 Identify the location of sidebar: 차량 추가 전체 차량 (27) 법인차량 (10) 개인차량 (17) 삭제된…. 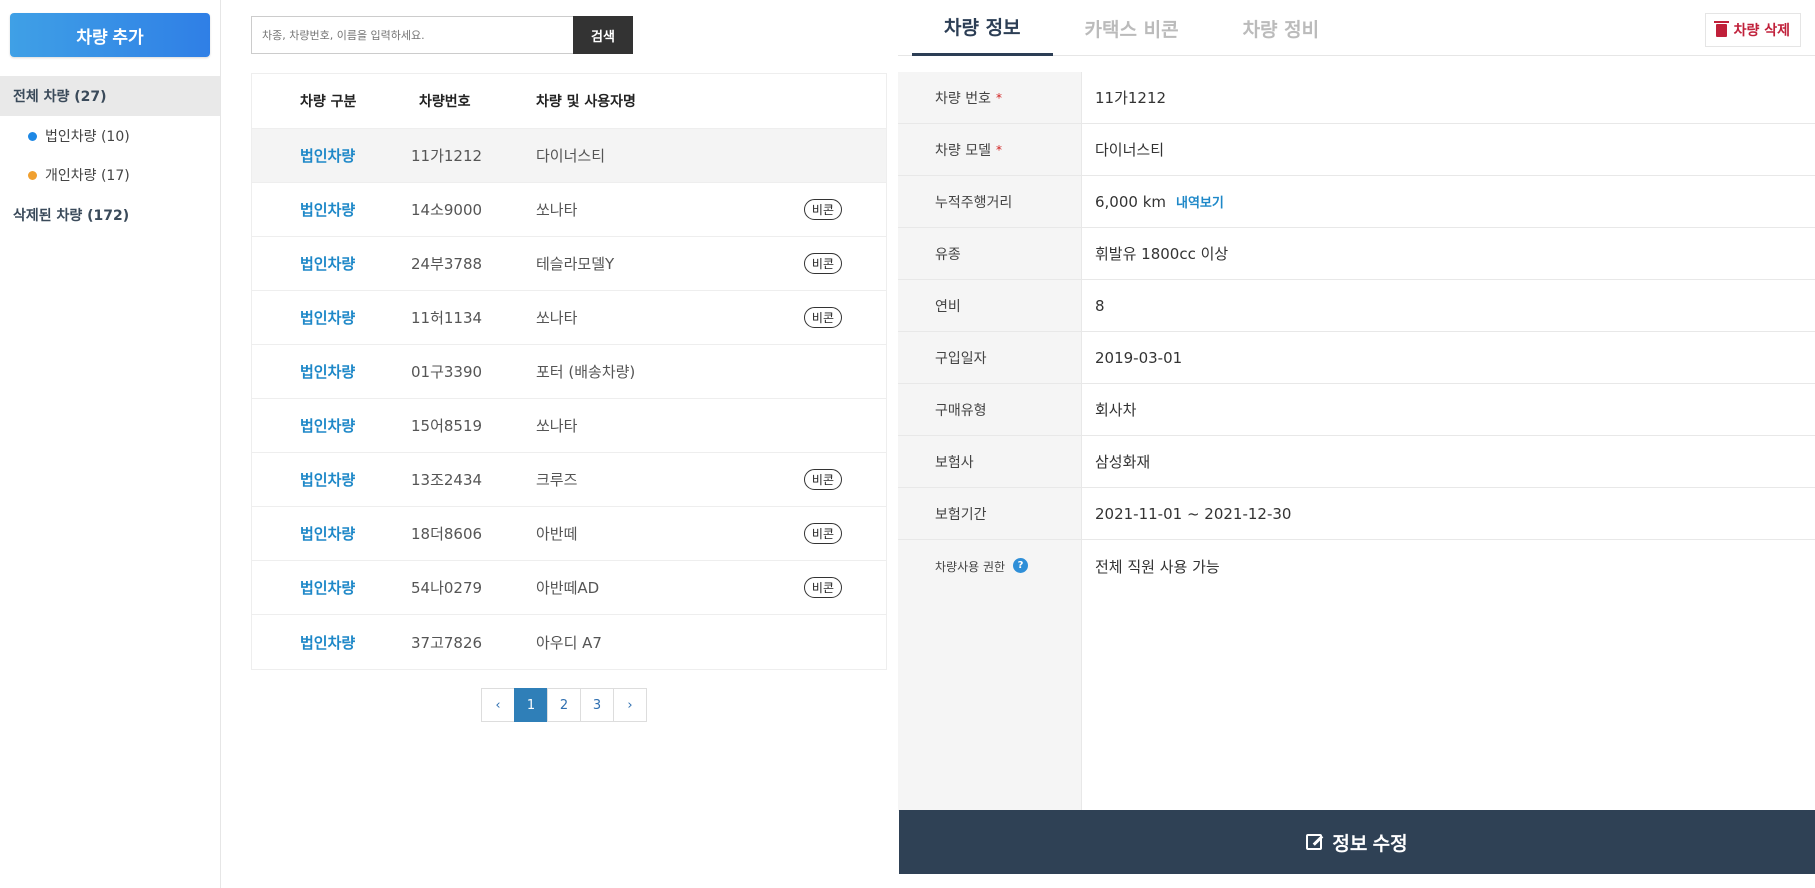
(110, 444).